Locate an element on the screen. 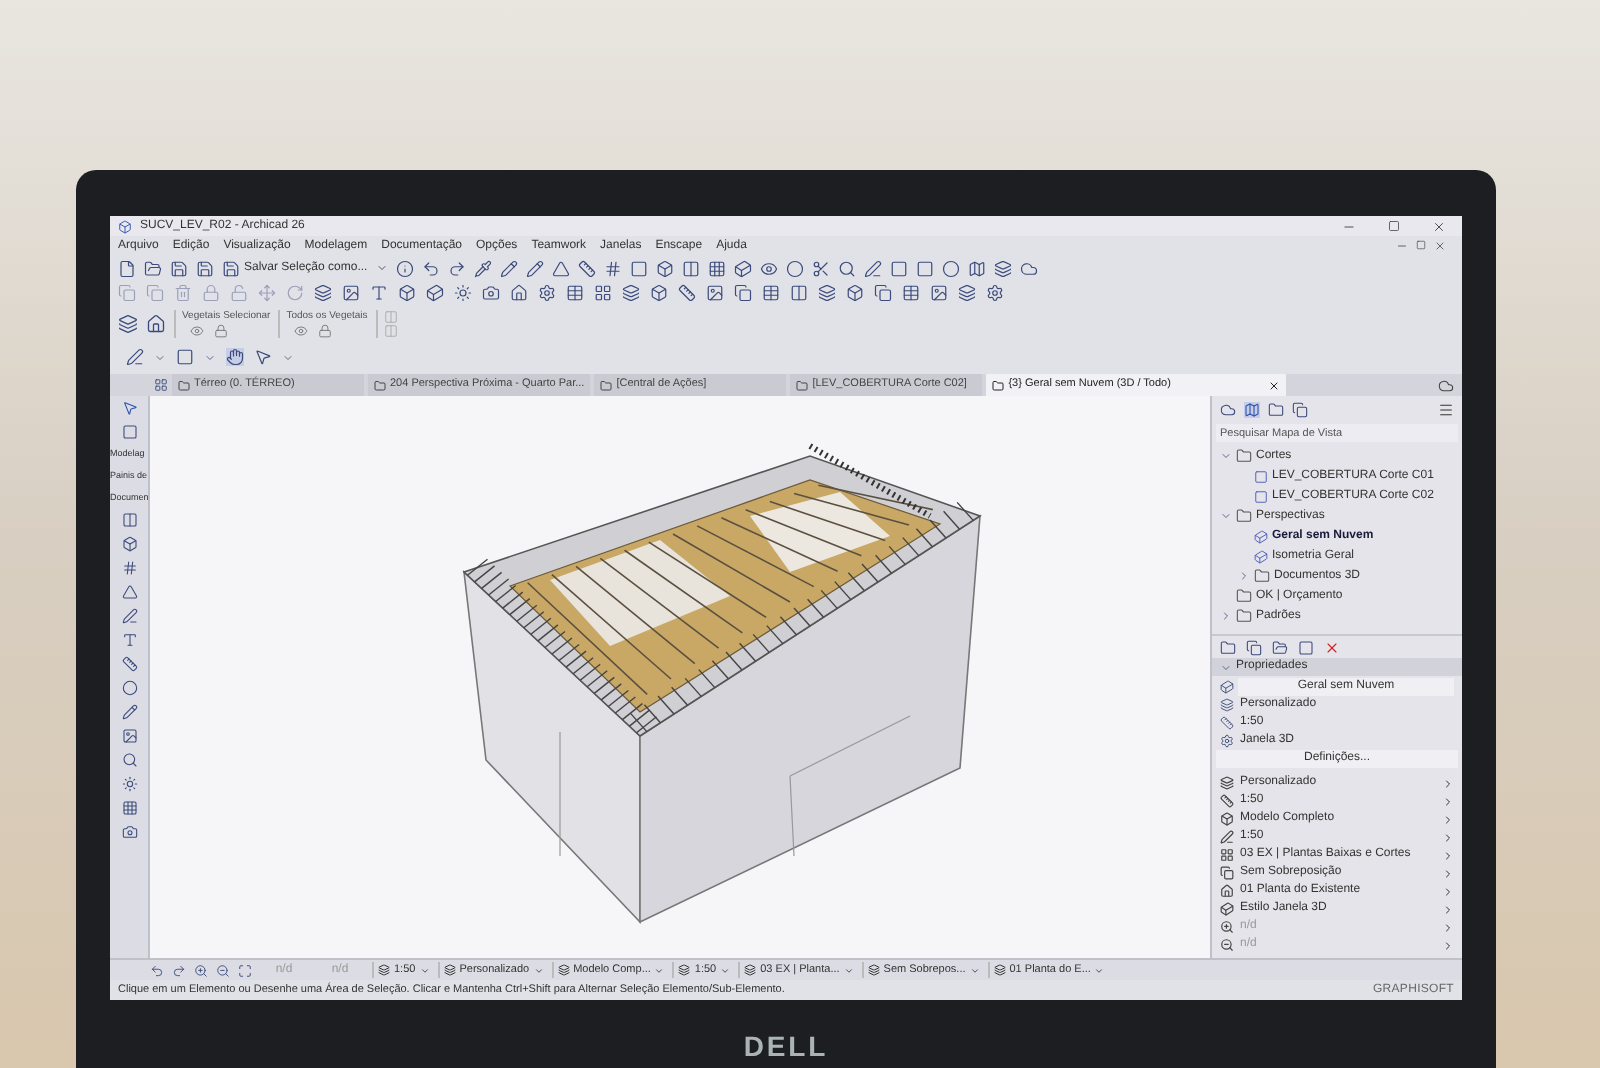 The width and height of the screenshot is (1600, 1068). zoom-out-icon is located at coordinates (223, 970).